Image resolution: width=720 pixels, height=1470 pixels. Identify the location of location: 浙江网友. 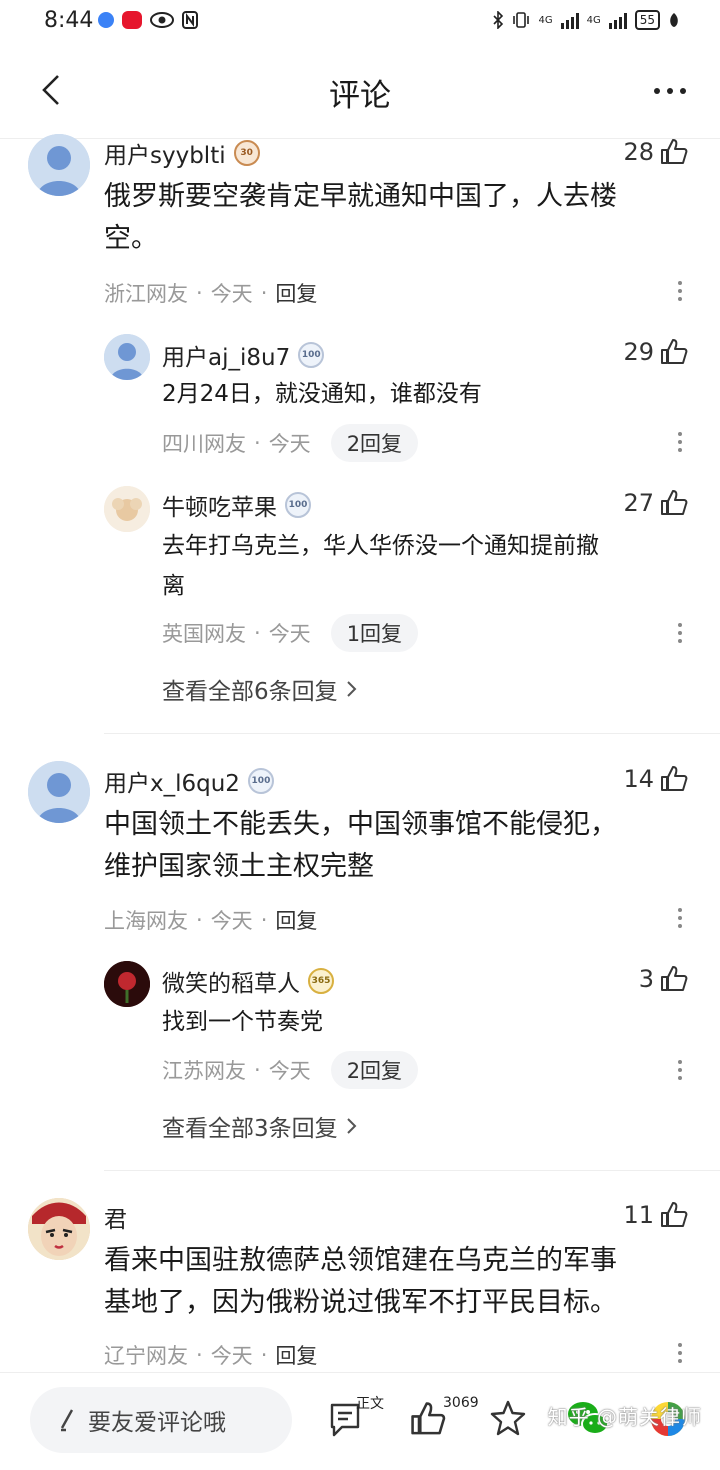
(146, 294).